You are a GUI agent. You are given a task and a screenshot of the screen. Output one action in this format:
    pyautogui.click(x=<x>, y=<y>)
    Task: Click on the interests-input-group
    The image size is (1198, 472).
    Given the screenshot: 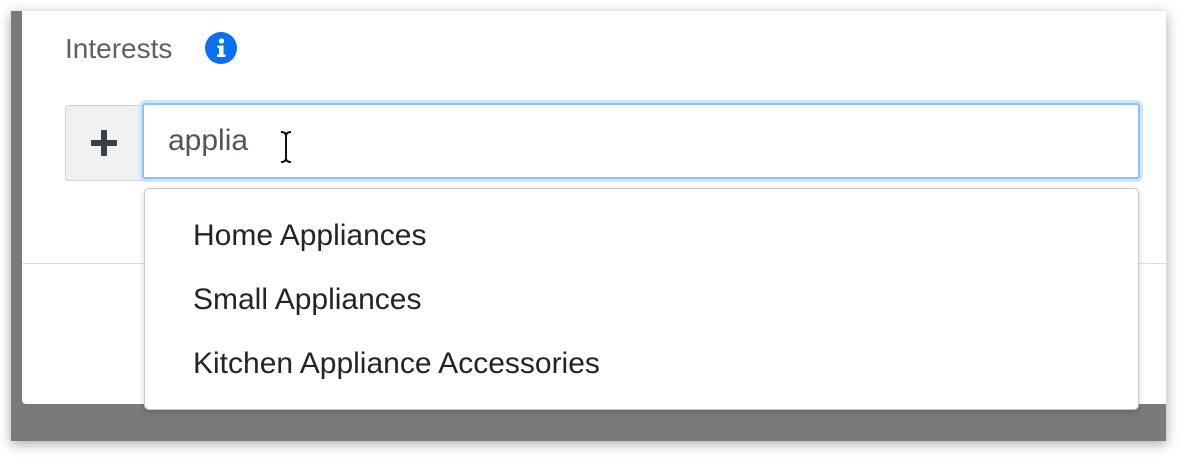 What is the action you would take?
    pyautogui.click(x=603, y=142)
    